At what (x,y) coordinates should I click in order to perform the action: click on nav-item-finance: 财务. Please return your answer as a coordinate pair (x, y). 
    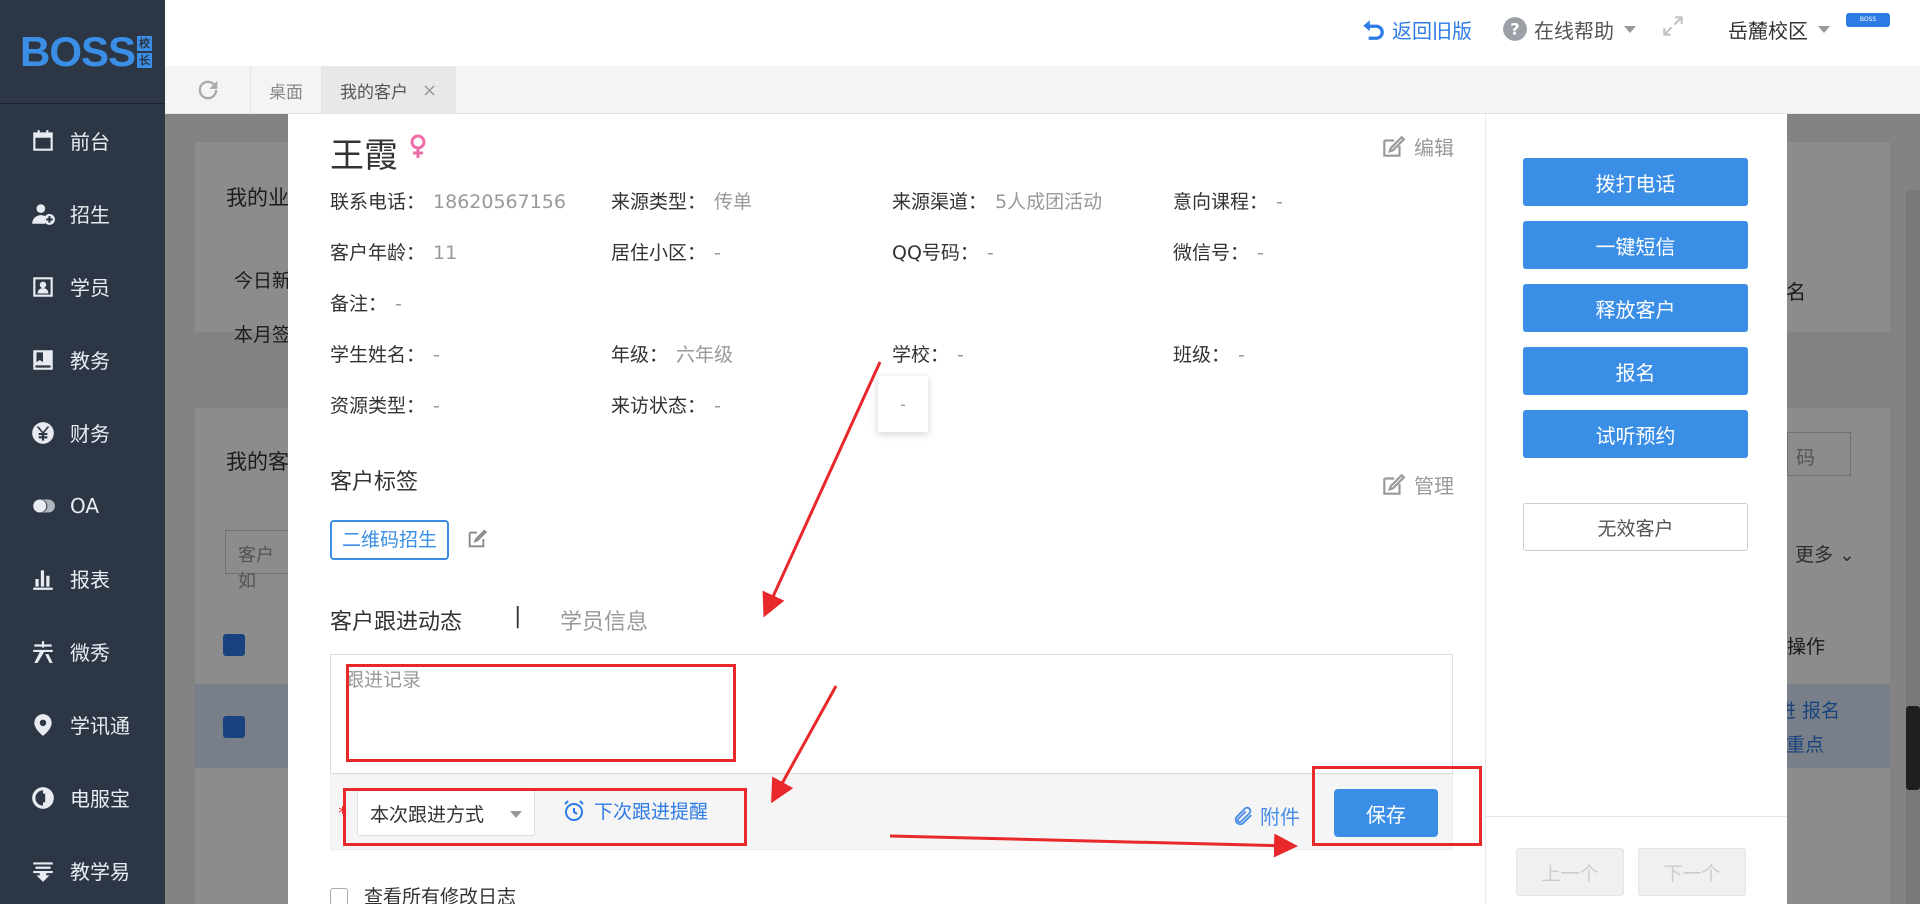
    Looking at the image, I should click on (82, 432).